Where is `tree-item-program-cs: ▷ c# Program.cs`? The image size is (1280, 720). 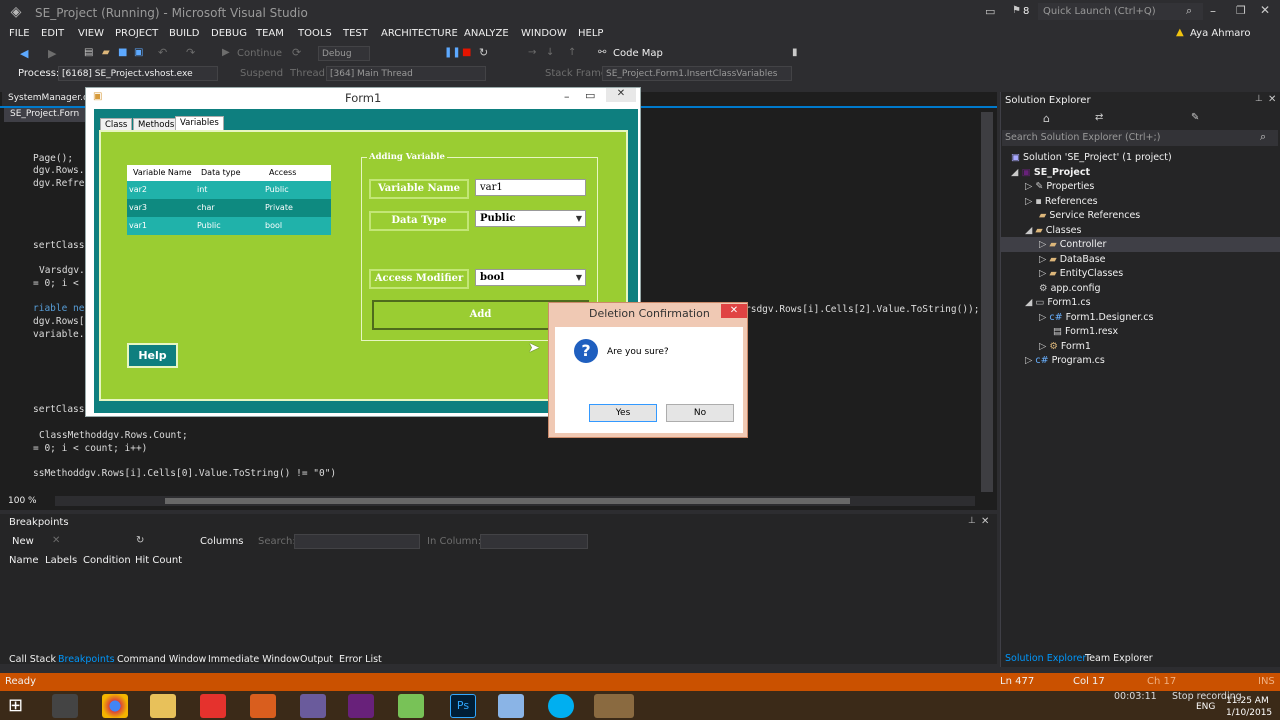 tree-item-program-cs: ▷ c# Program.cs is located at coordinates (1065, 360).